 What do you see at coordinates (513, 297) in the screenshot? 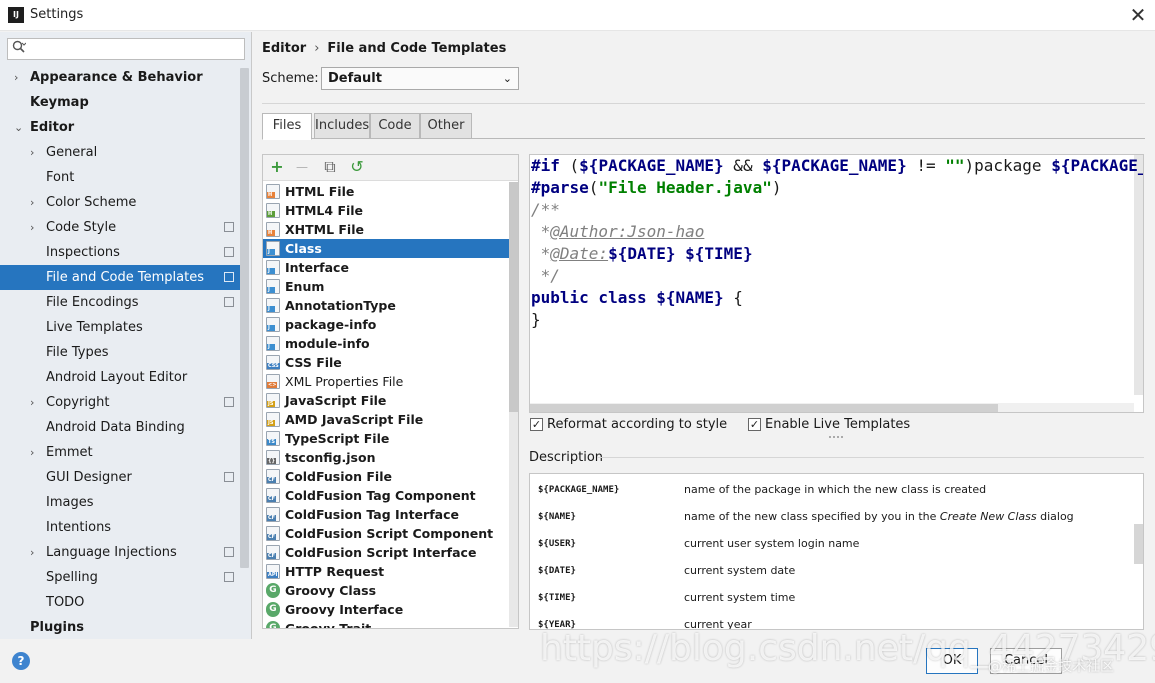
I see `list-scrollbar-thumb` at bounding box center [513, 297].